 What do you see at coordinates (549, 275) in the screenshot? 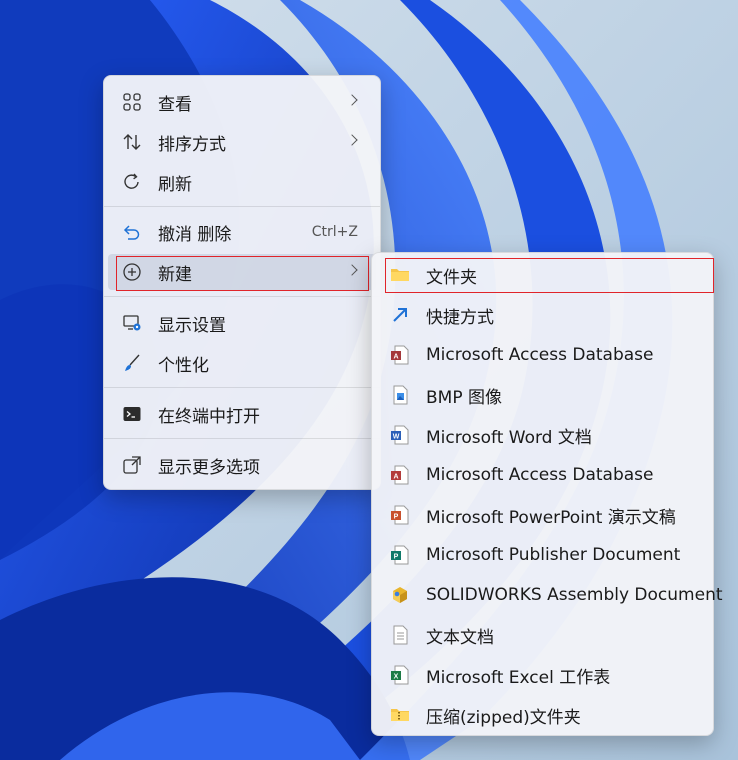
I see `highlight-box-folder` at bounding box center [549, 275].